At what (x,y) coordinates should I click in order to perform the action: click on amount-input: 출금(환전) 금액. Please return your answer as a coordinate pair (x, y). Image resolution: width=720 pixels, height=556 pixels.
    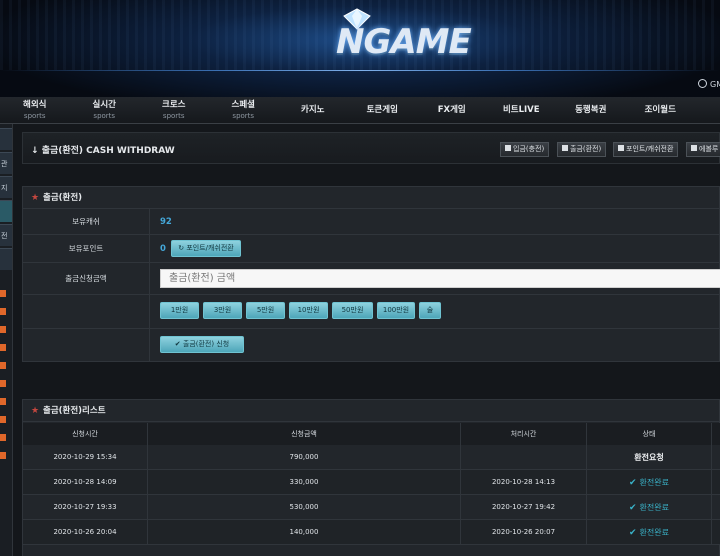
    Looking at the image, I should click on (440, 278).